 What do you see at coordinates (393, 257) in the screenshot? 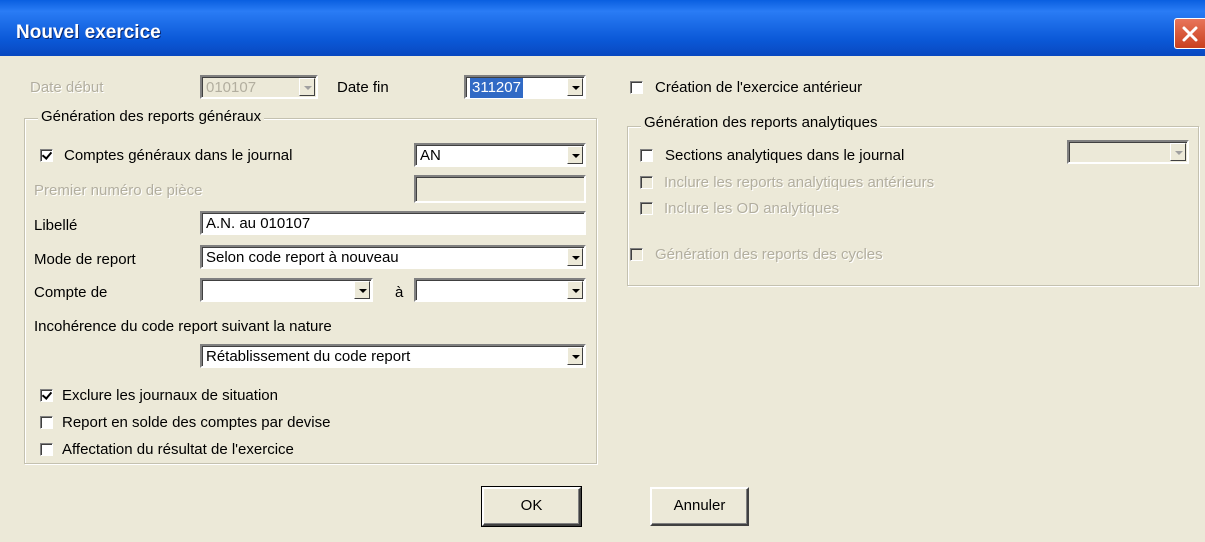
I see `mode-report-combo: Selon code report à nouveau` at bounding box center [393, 257].